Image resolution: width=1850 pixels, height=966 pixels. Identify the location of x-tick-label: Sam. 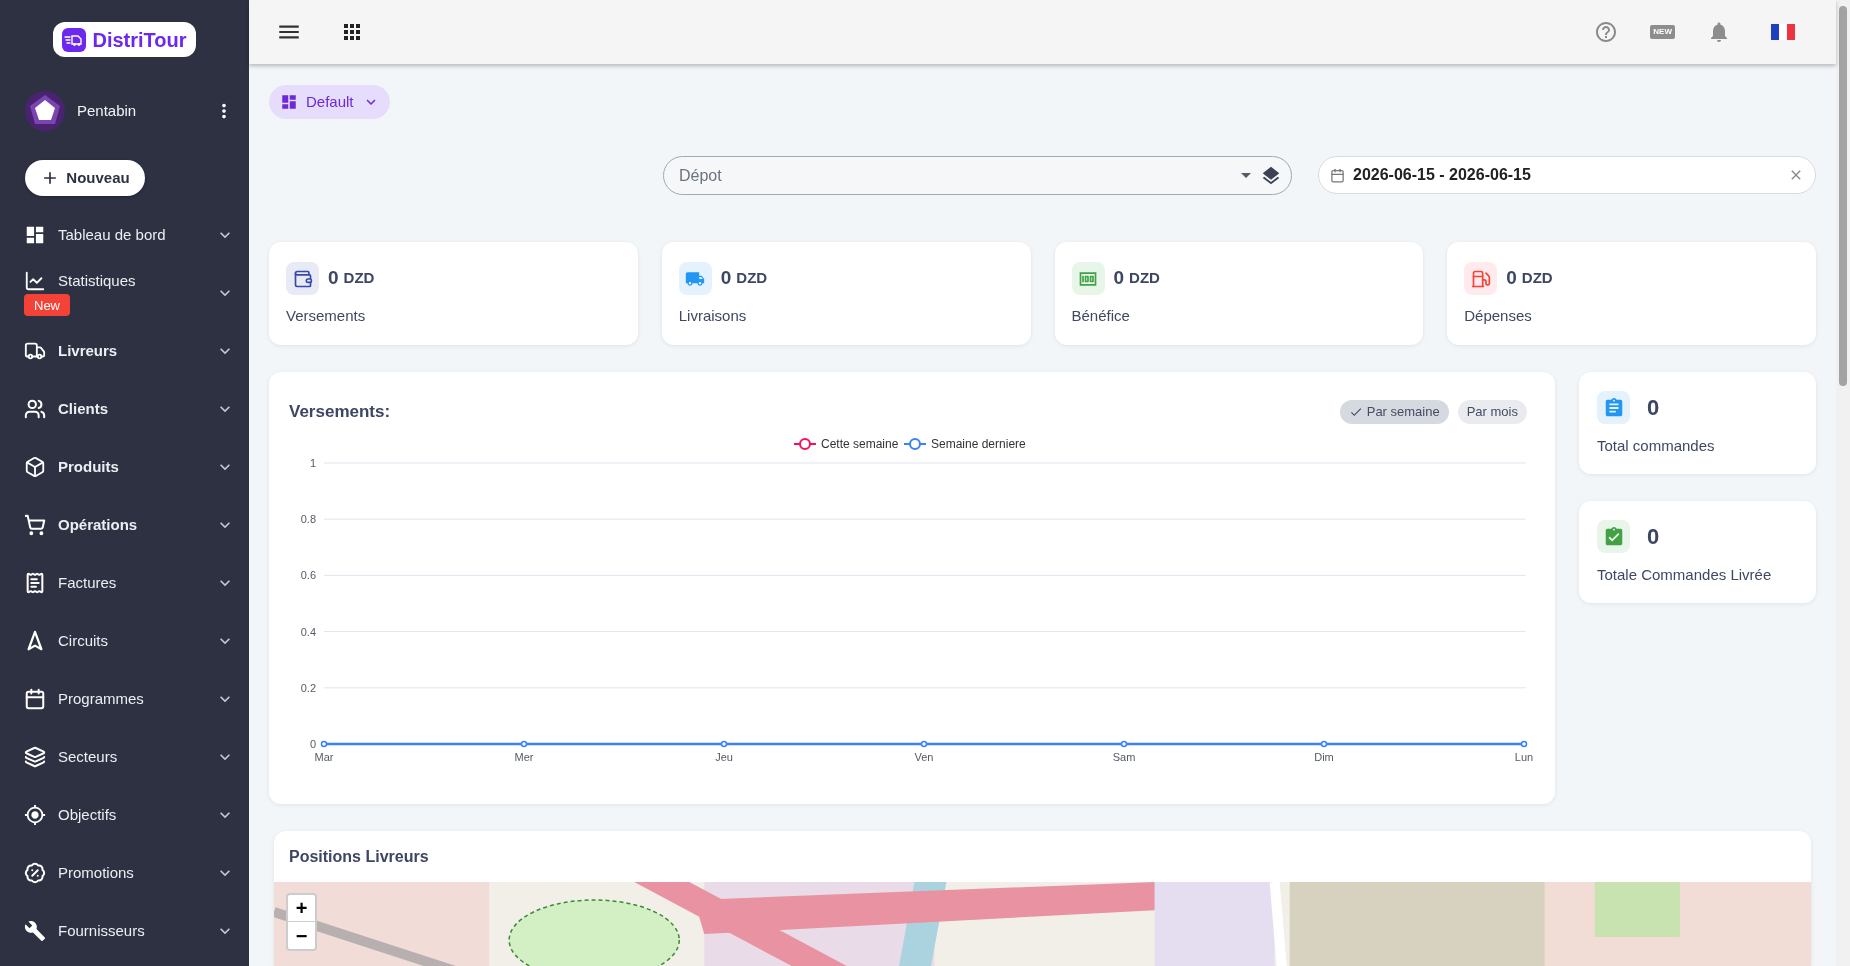
(1124, 757).